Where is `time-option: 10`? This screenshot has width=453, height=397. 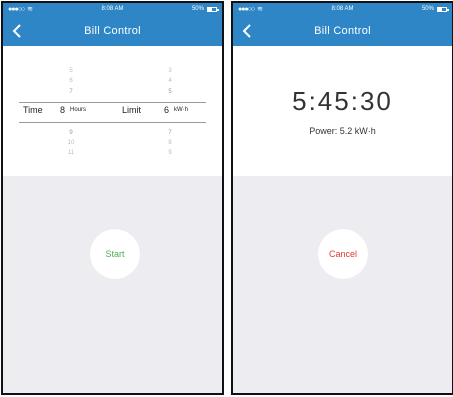 time-option: 10 is located at coordinates (71, 143).